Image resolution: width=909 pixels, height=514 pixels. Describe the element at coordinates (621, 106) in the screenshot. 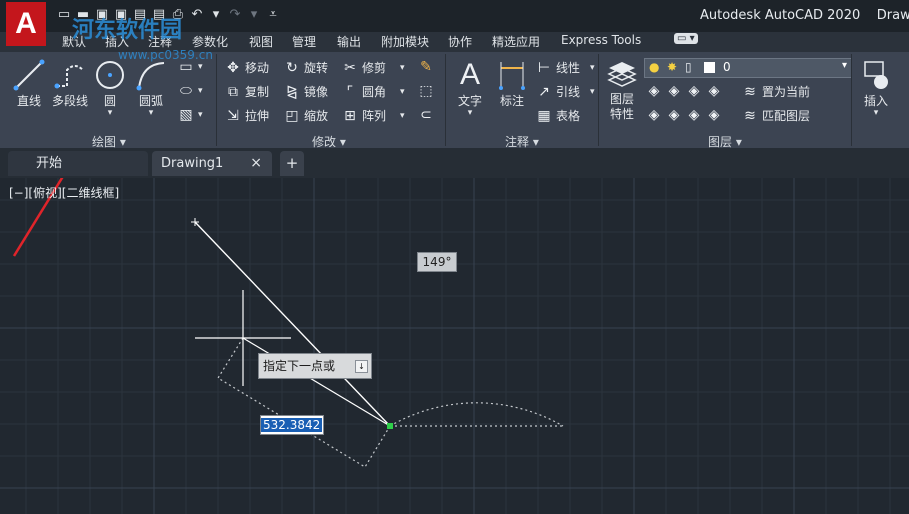

I see `layer-properties-label: 图层 特性` at that location.